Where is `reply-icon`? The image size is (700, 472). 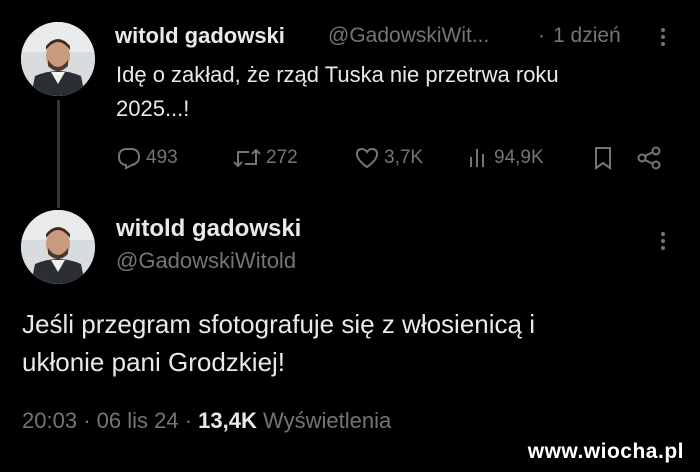 reply-icon is located at coordinates (129, 159).